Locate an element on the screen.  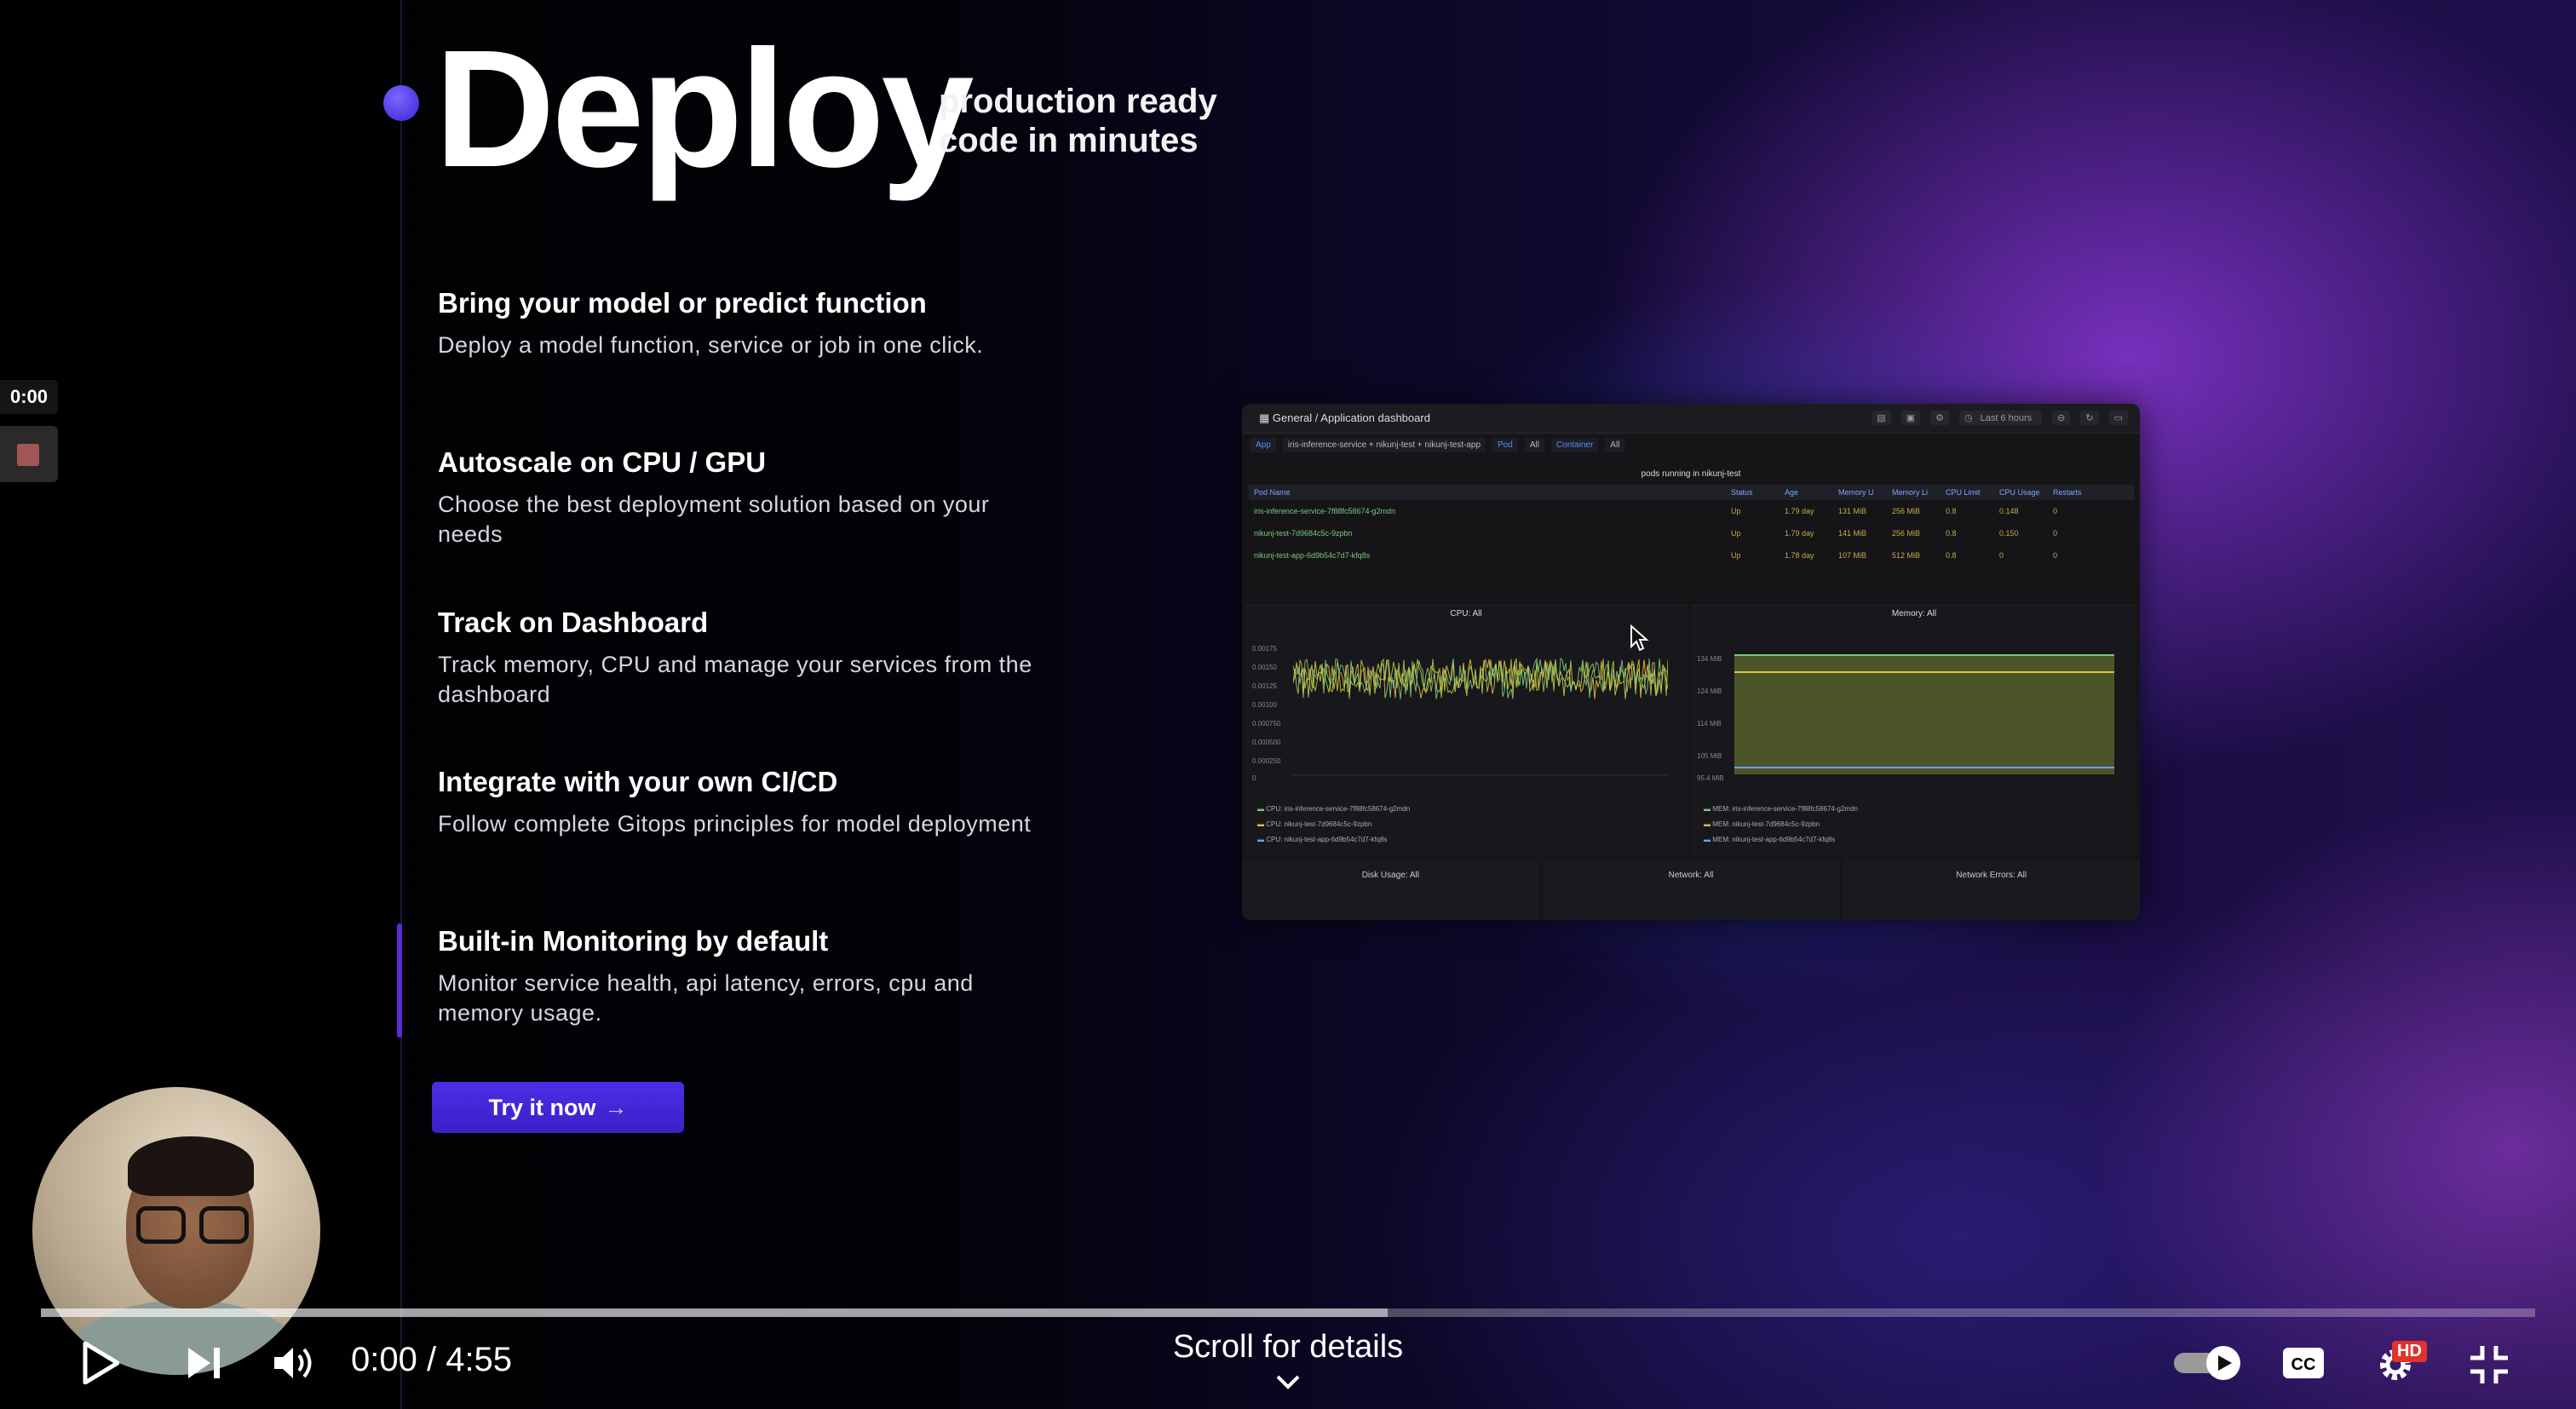
time-display: 0:00 / 4:55 is located at coordinates (432, 1359).